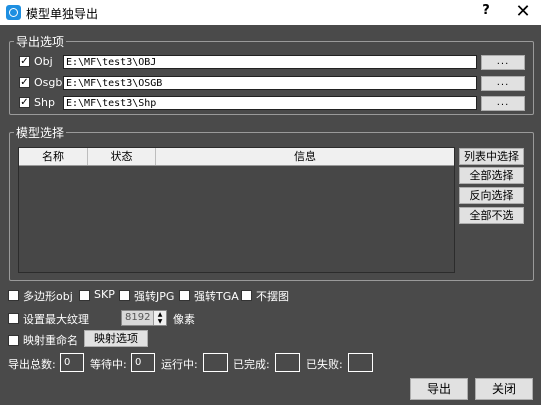  What do you see at coordinates (13, 340) in the screenshot?
I see `mapping-rename-checkbox` at bounding box center [13, 340].